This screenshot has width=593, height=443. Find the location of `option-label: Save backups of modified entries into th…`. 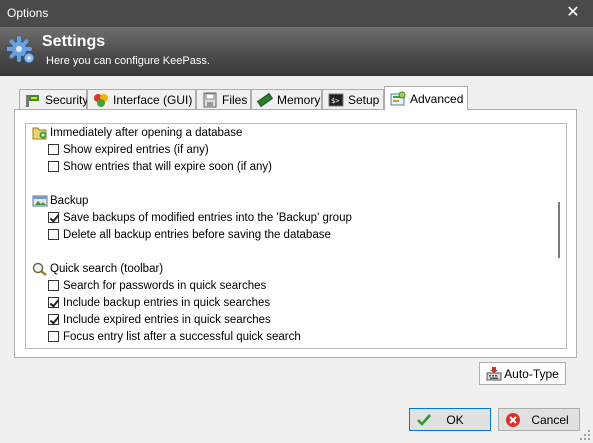

option-label: Save backups of modified entries into th… is located at coordinates (207, 217).